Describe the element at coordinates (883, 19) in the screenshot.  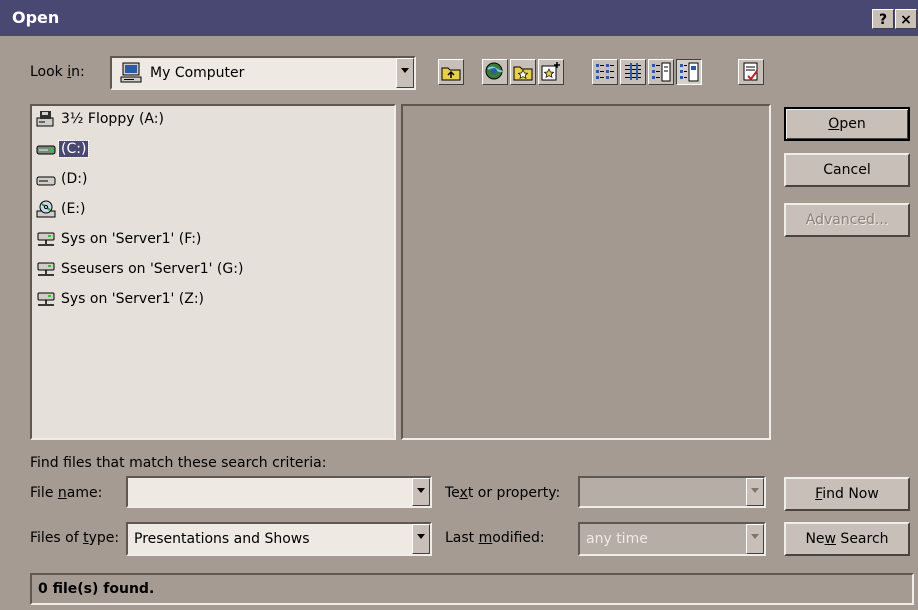
I see `help-button: ?` at that location.